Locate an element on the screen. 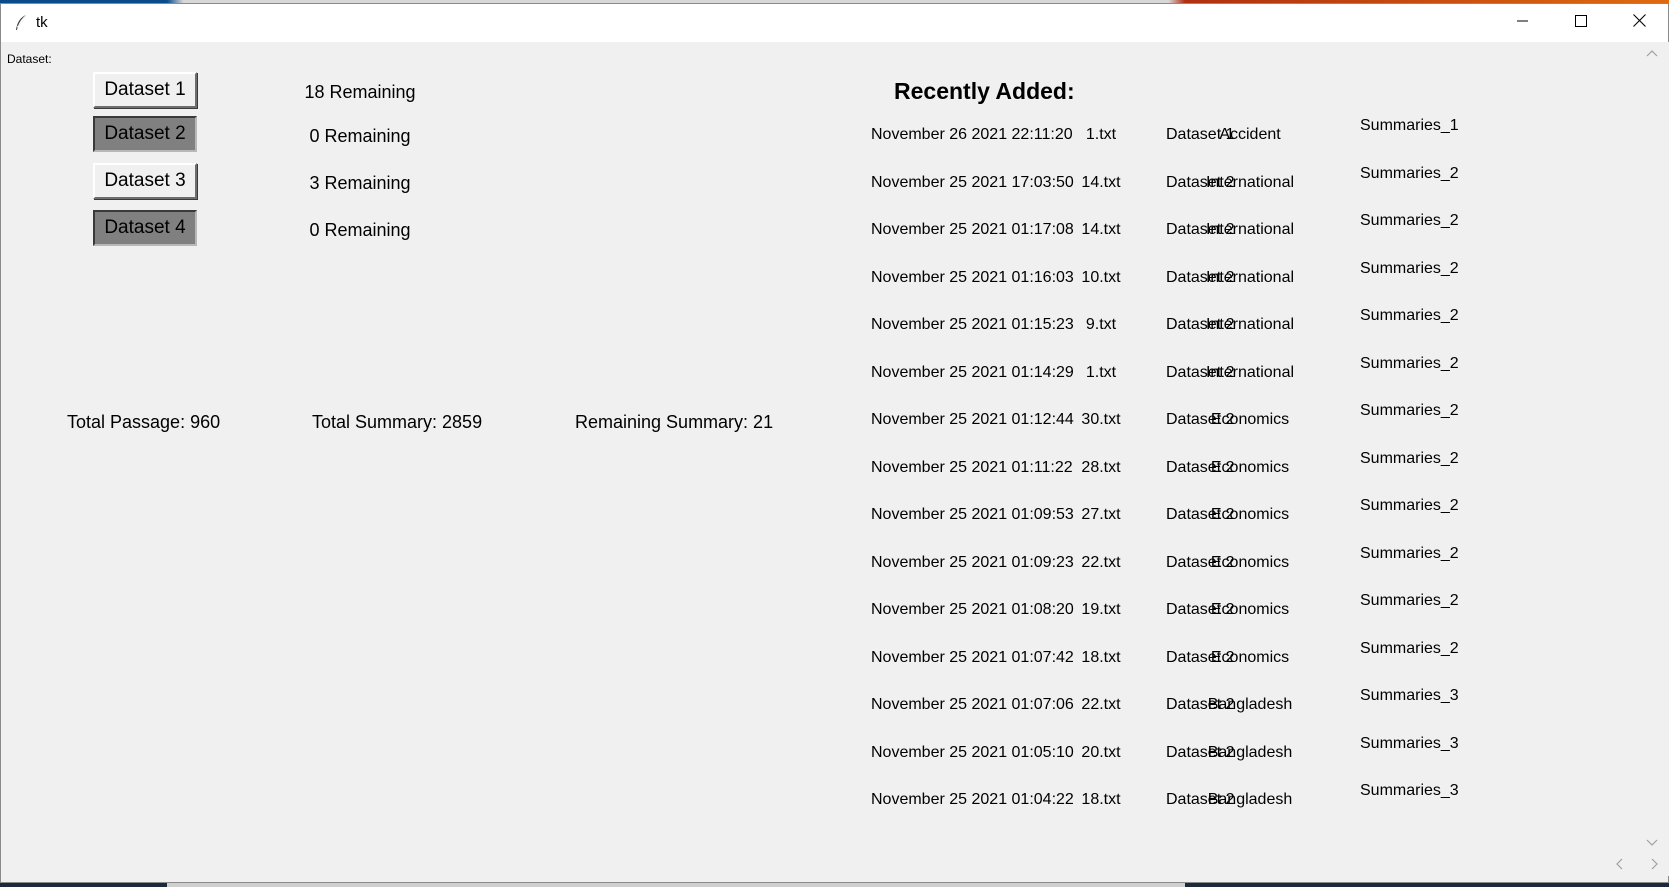 The width and height of the screenshot is (1669, 887). row-date: November 25 2021 01:07:42 is located at coordinates (972, 657).